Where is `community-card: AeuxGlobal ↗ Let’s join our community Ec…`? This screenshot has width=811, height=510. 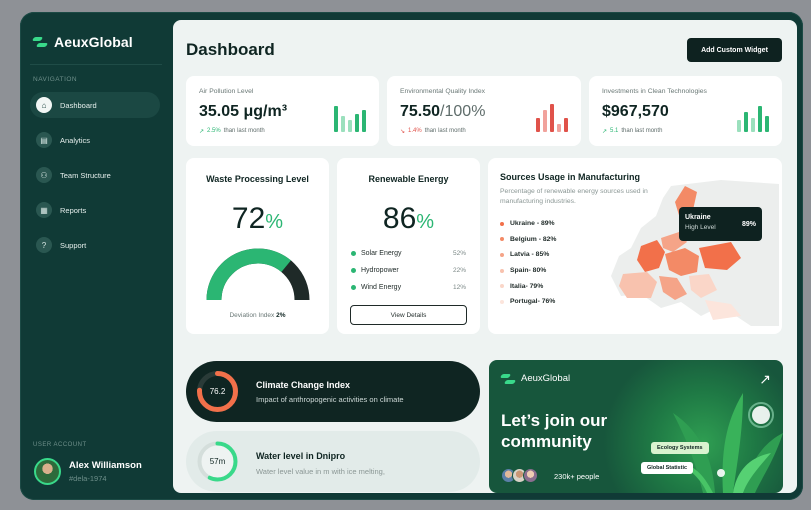
community-card: AeuxGlobal ↗ Let’s join our community Ec… is located at coordinates (636, 426).